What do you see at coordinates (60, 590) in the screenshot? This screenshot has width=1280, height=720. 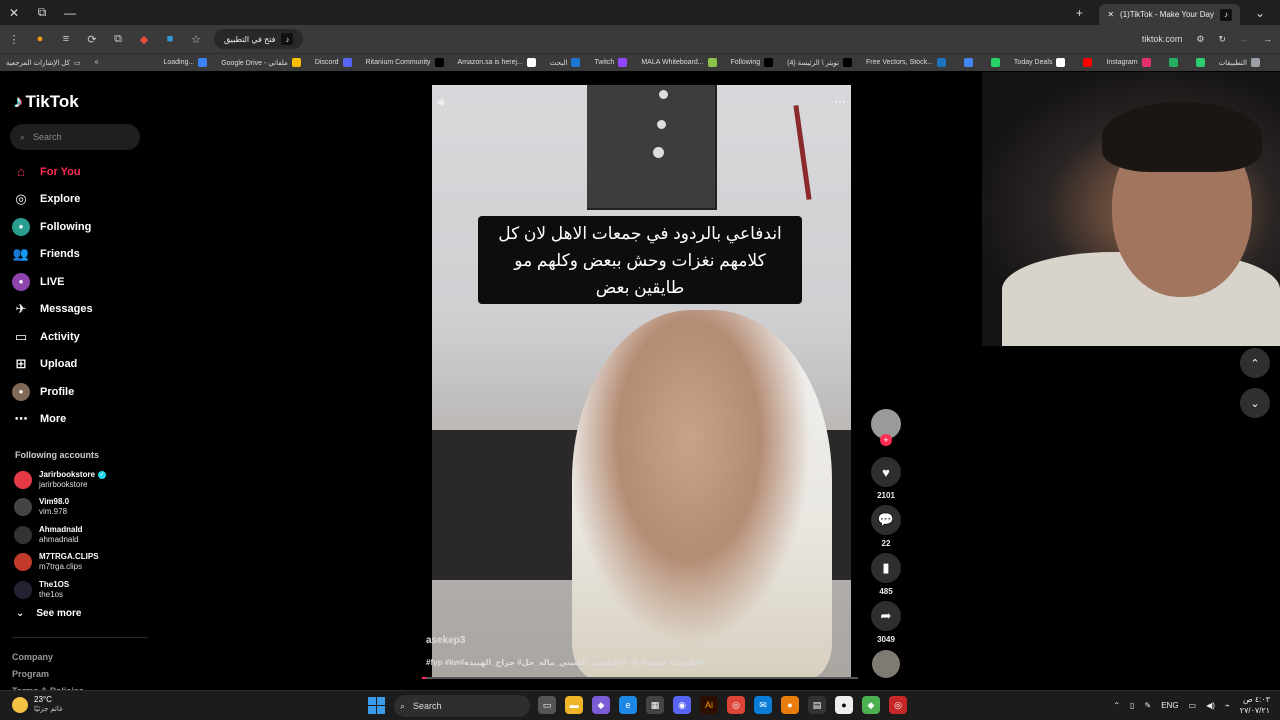 I see `following-account: The1OS the1os` at bounding box center [60, 590].